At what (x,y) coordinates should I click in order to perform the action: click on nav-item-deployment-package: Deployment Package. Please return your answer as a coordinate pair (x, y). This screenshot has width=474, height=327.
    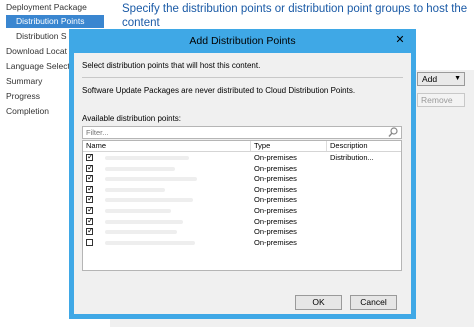
    Looking at the image, I should click on (46, 7).